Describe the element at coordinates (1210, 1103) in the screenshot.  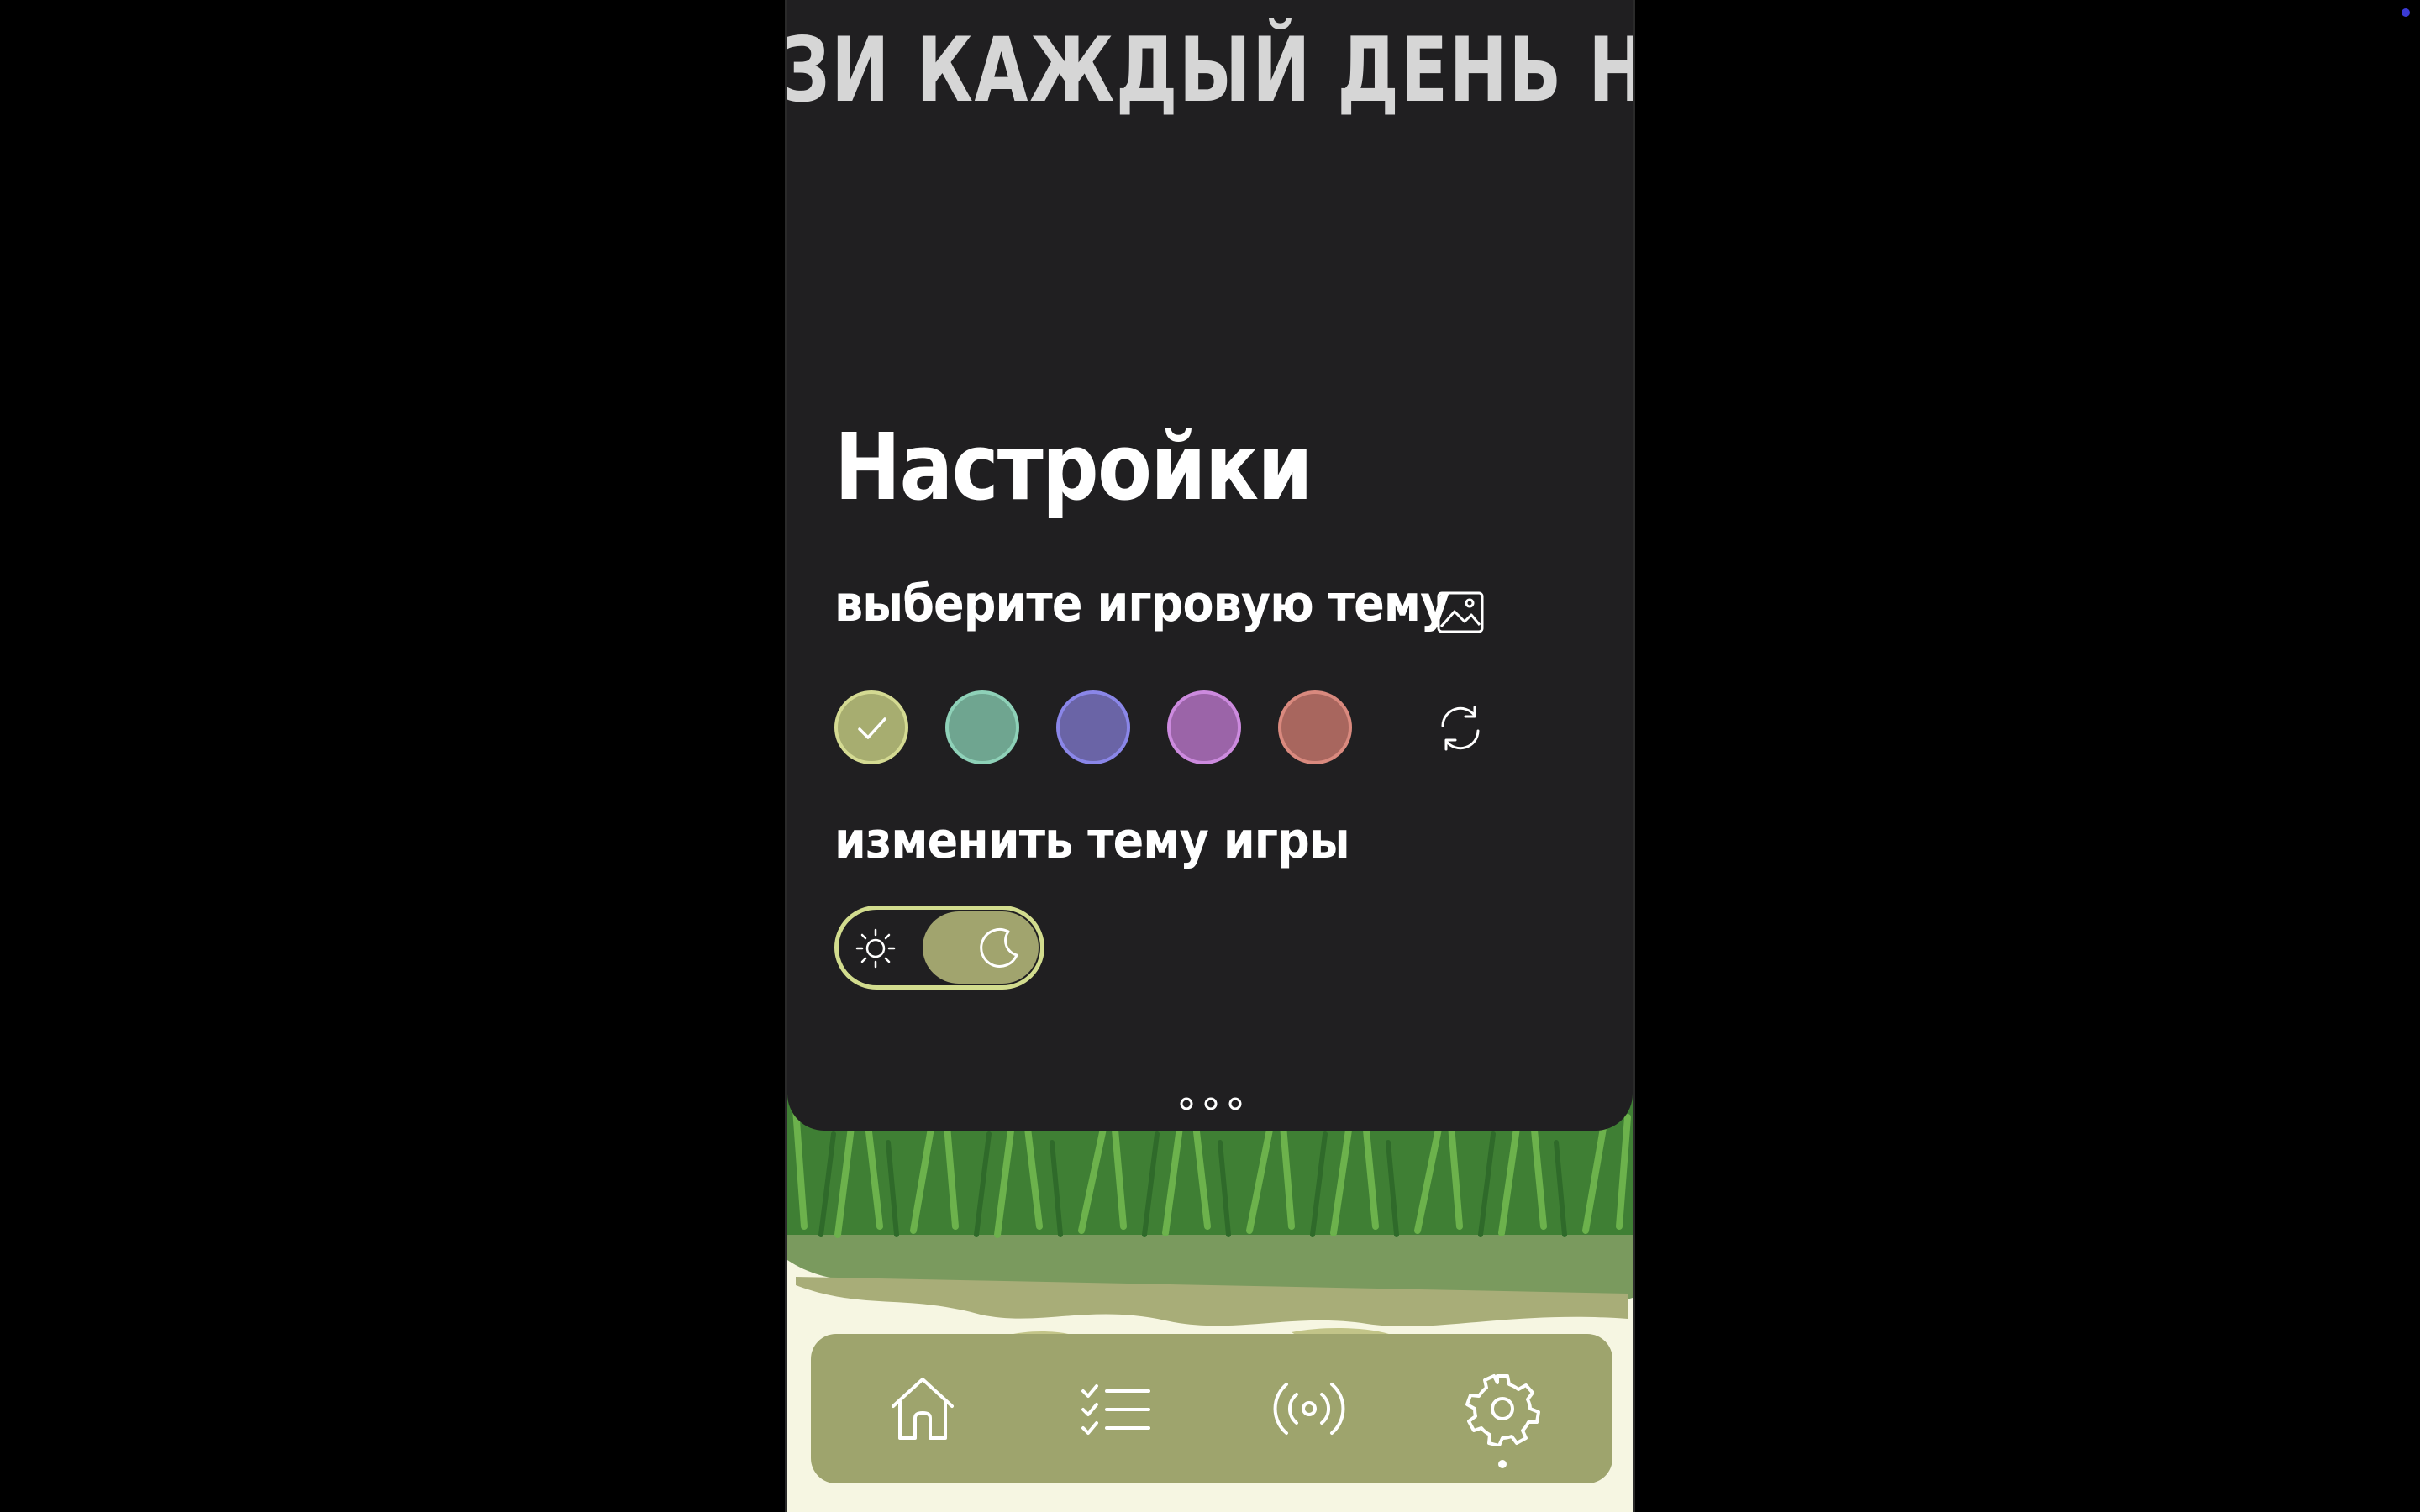
I see `more-dots-icon` at that location.